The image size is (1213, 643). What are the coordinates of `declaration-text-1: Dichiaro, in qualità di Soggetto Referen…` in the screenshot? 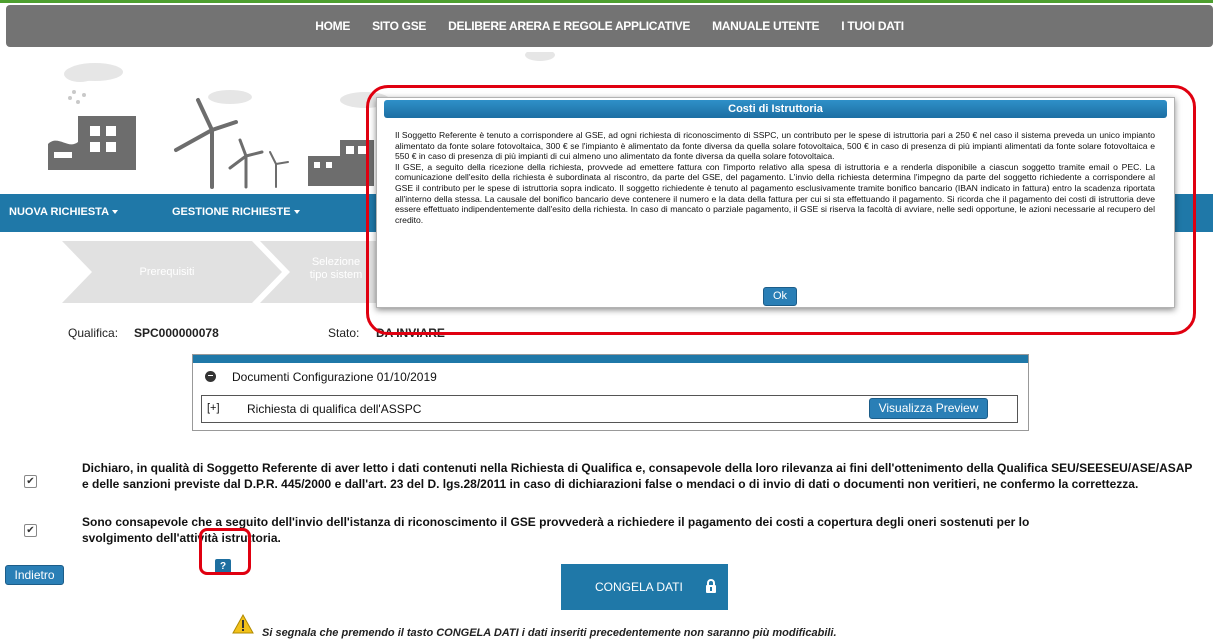 It's located at (637, 476).